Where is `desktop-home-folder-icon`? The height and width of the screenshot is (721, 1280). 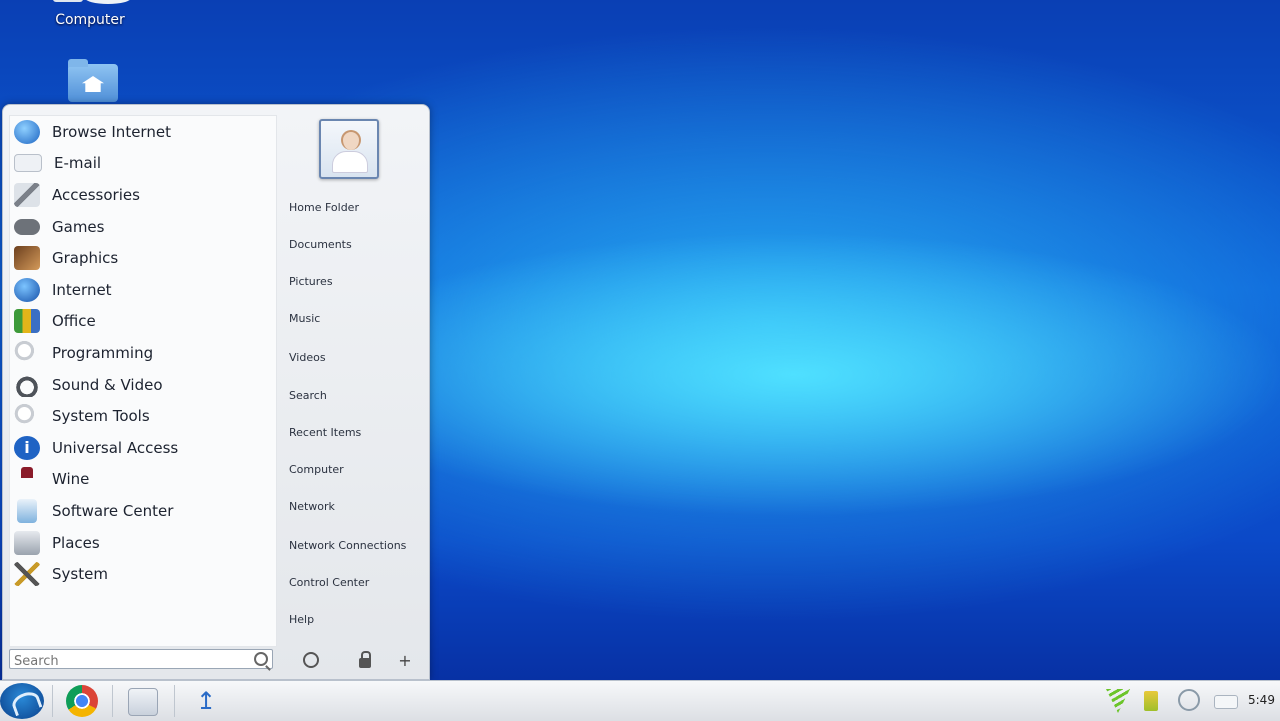 desktop-home-folder-icon is located at coordinates (93, 80).